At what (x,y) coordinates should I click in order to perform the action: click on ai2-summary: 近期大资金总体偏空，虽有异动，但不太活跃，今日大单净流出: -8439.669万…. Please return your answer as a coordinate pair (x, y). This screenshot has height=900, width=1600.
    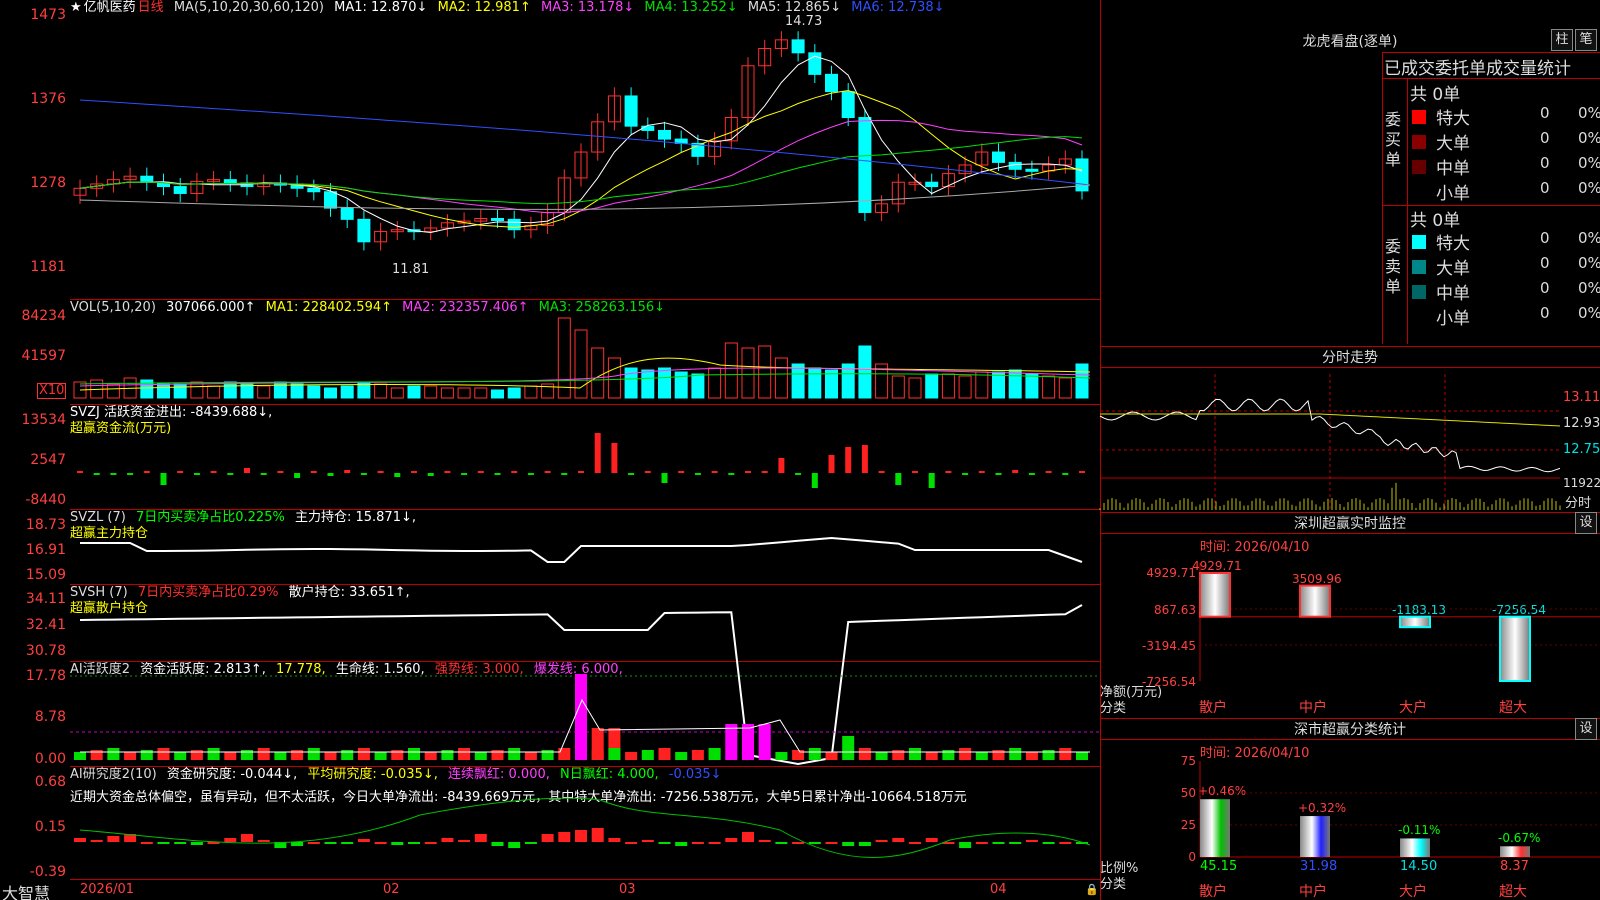
    Looking at the image, I should click on (518, 797).